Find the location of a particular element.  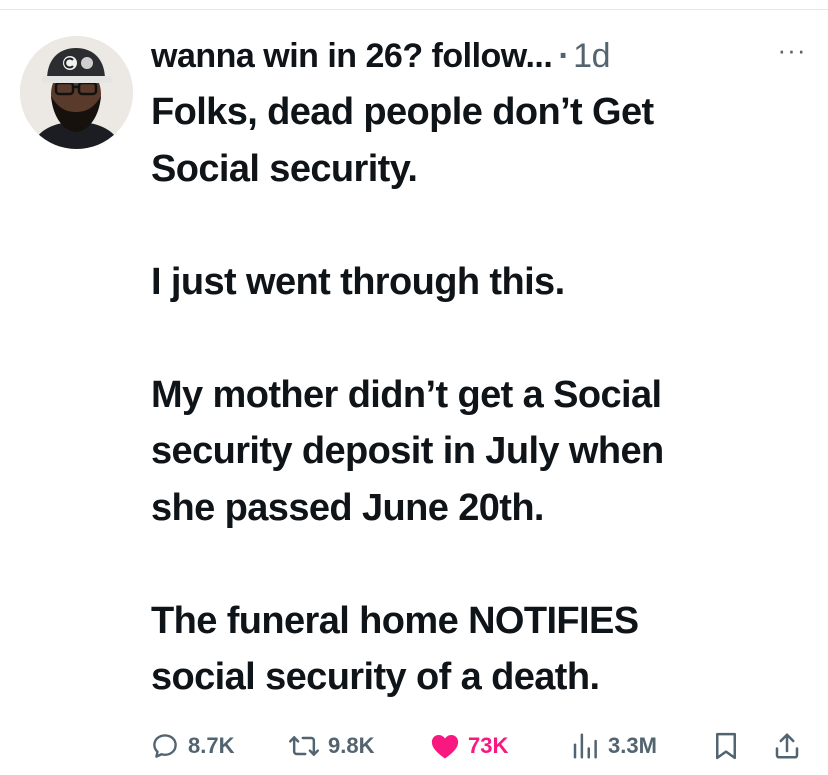

views-bar-chart-icon is located at coordinates (585, 746).